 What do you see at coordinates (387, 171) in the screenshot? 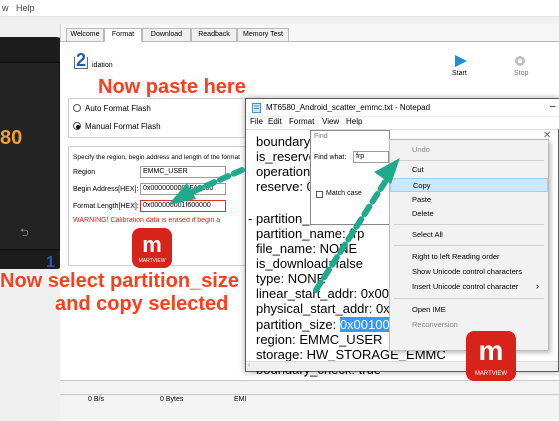
I see `arrowhead-copy` at bounding box center [387, 171].